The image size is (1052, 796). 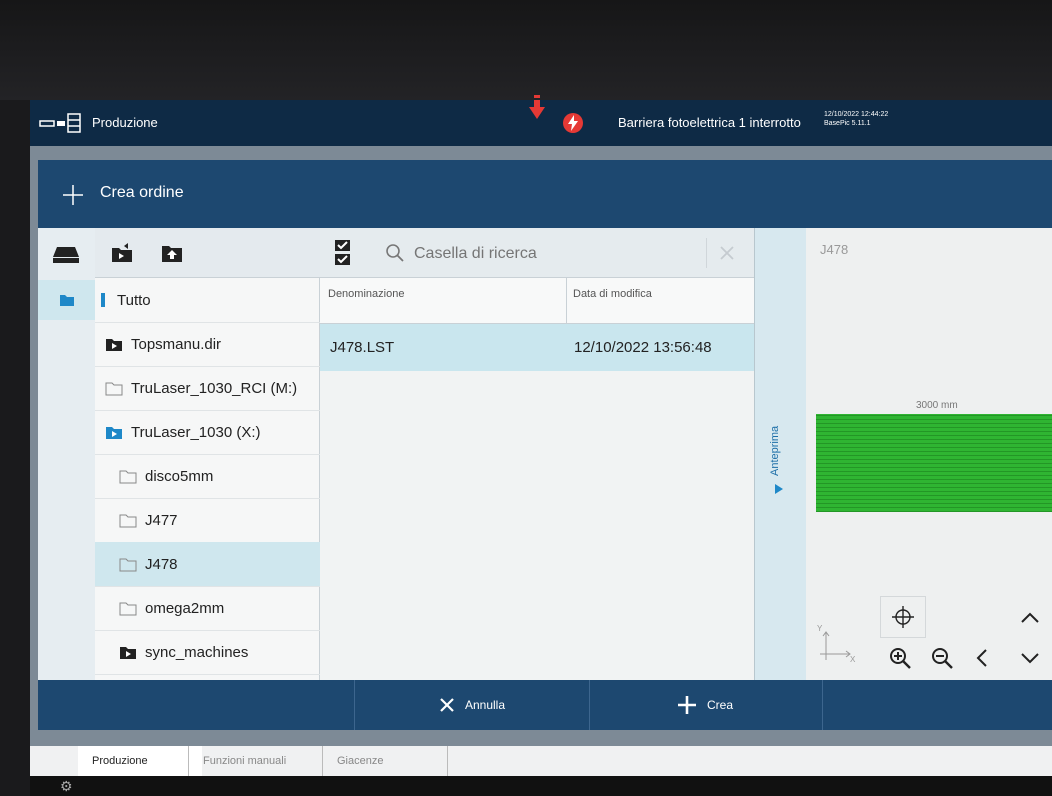 What do you see at coordinates (172, 253) in the screenshot?
I see `folder-up-icon` at bounding box center [172, 253].